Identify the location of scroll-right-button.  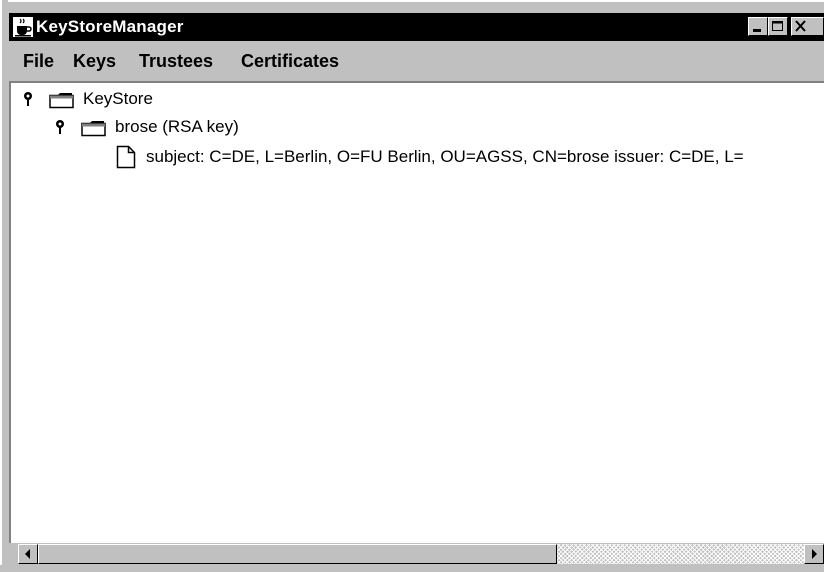
(814, 554).